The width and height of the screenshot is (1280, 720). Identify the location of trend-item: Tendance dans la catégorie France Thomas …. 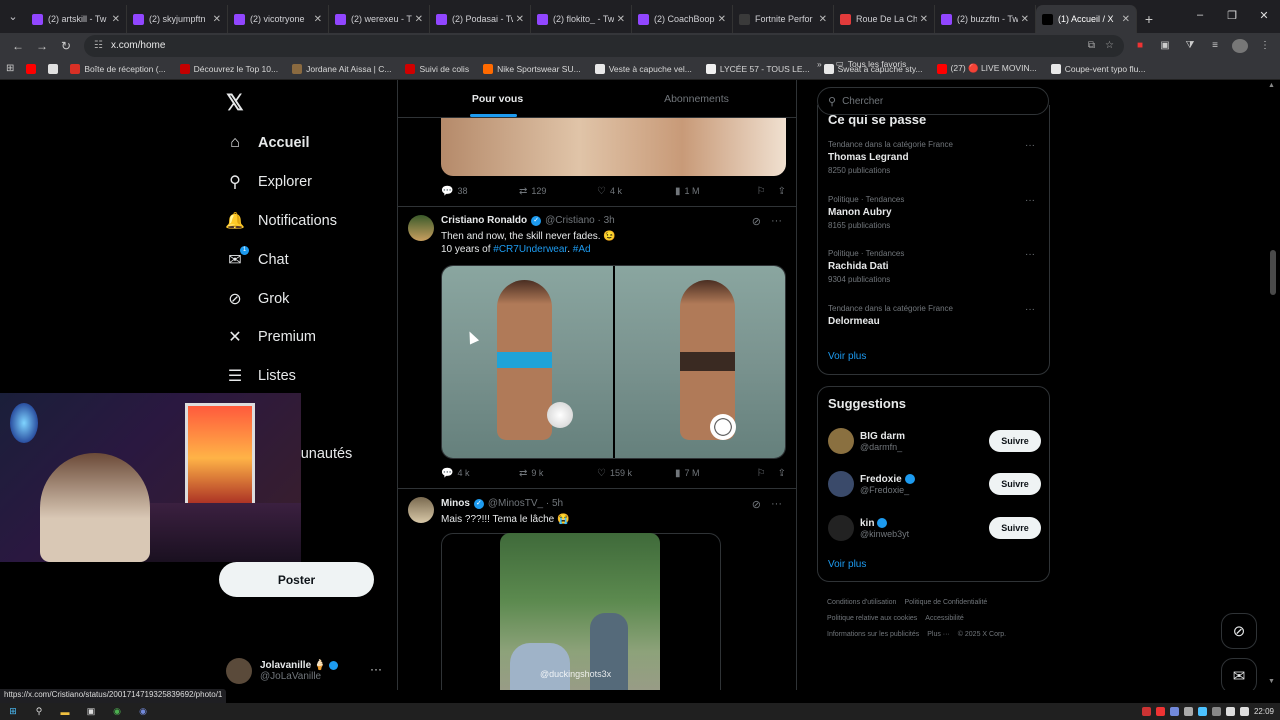
(934, 157).